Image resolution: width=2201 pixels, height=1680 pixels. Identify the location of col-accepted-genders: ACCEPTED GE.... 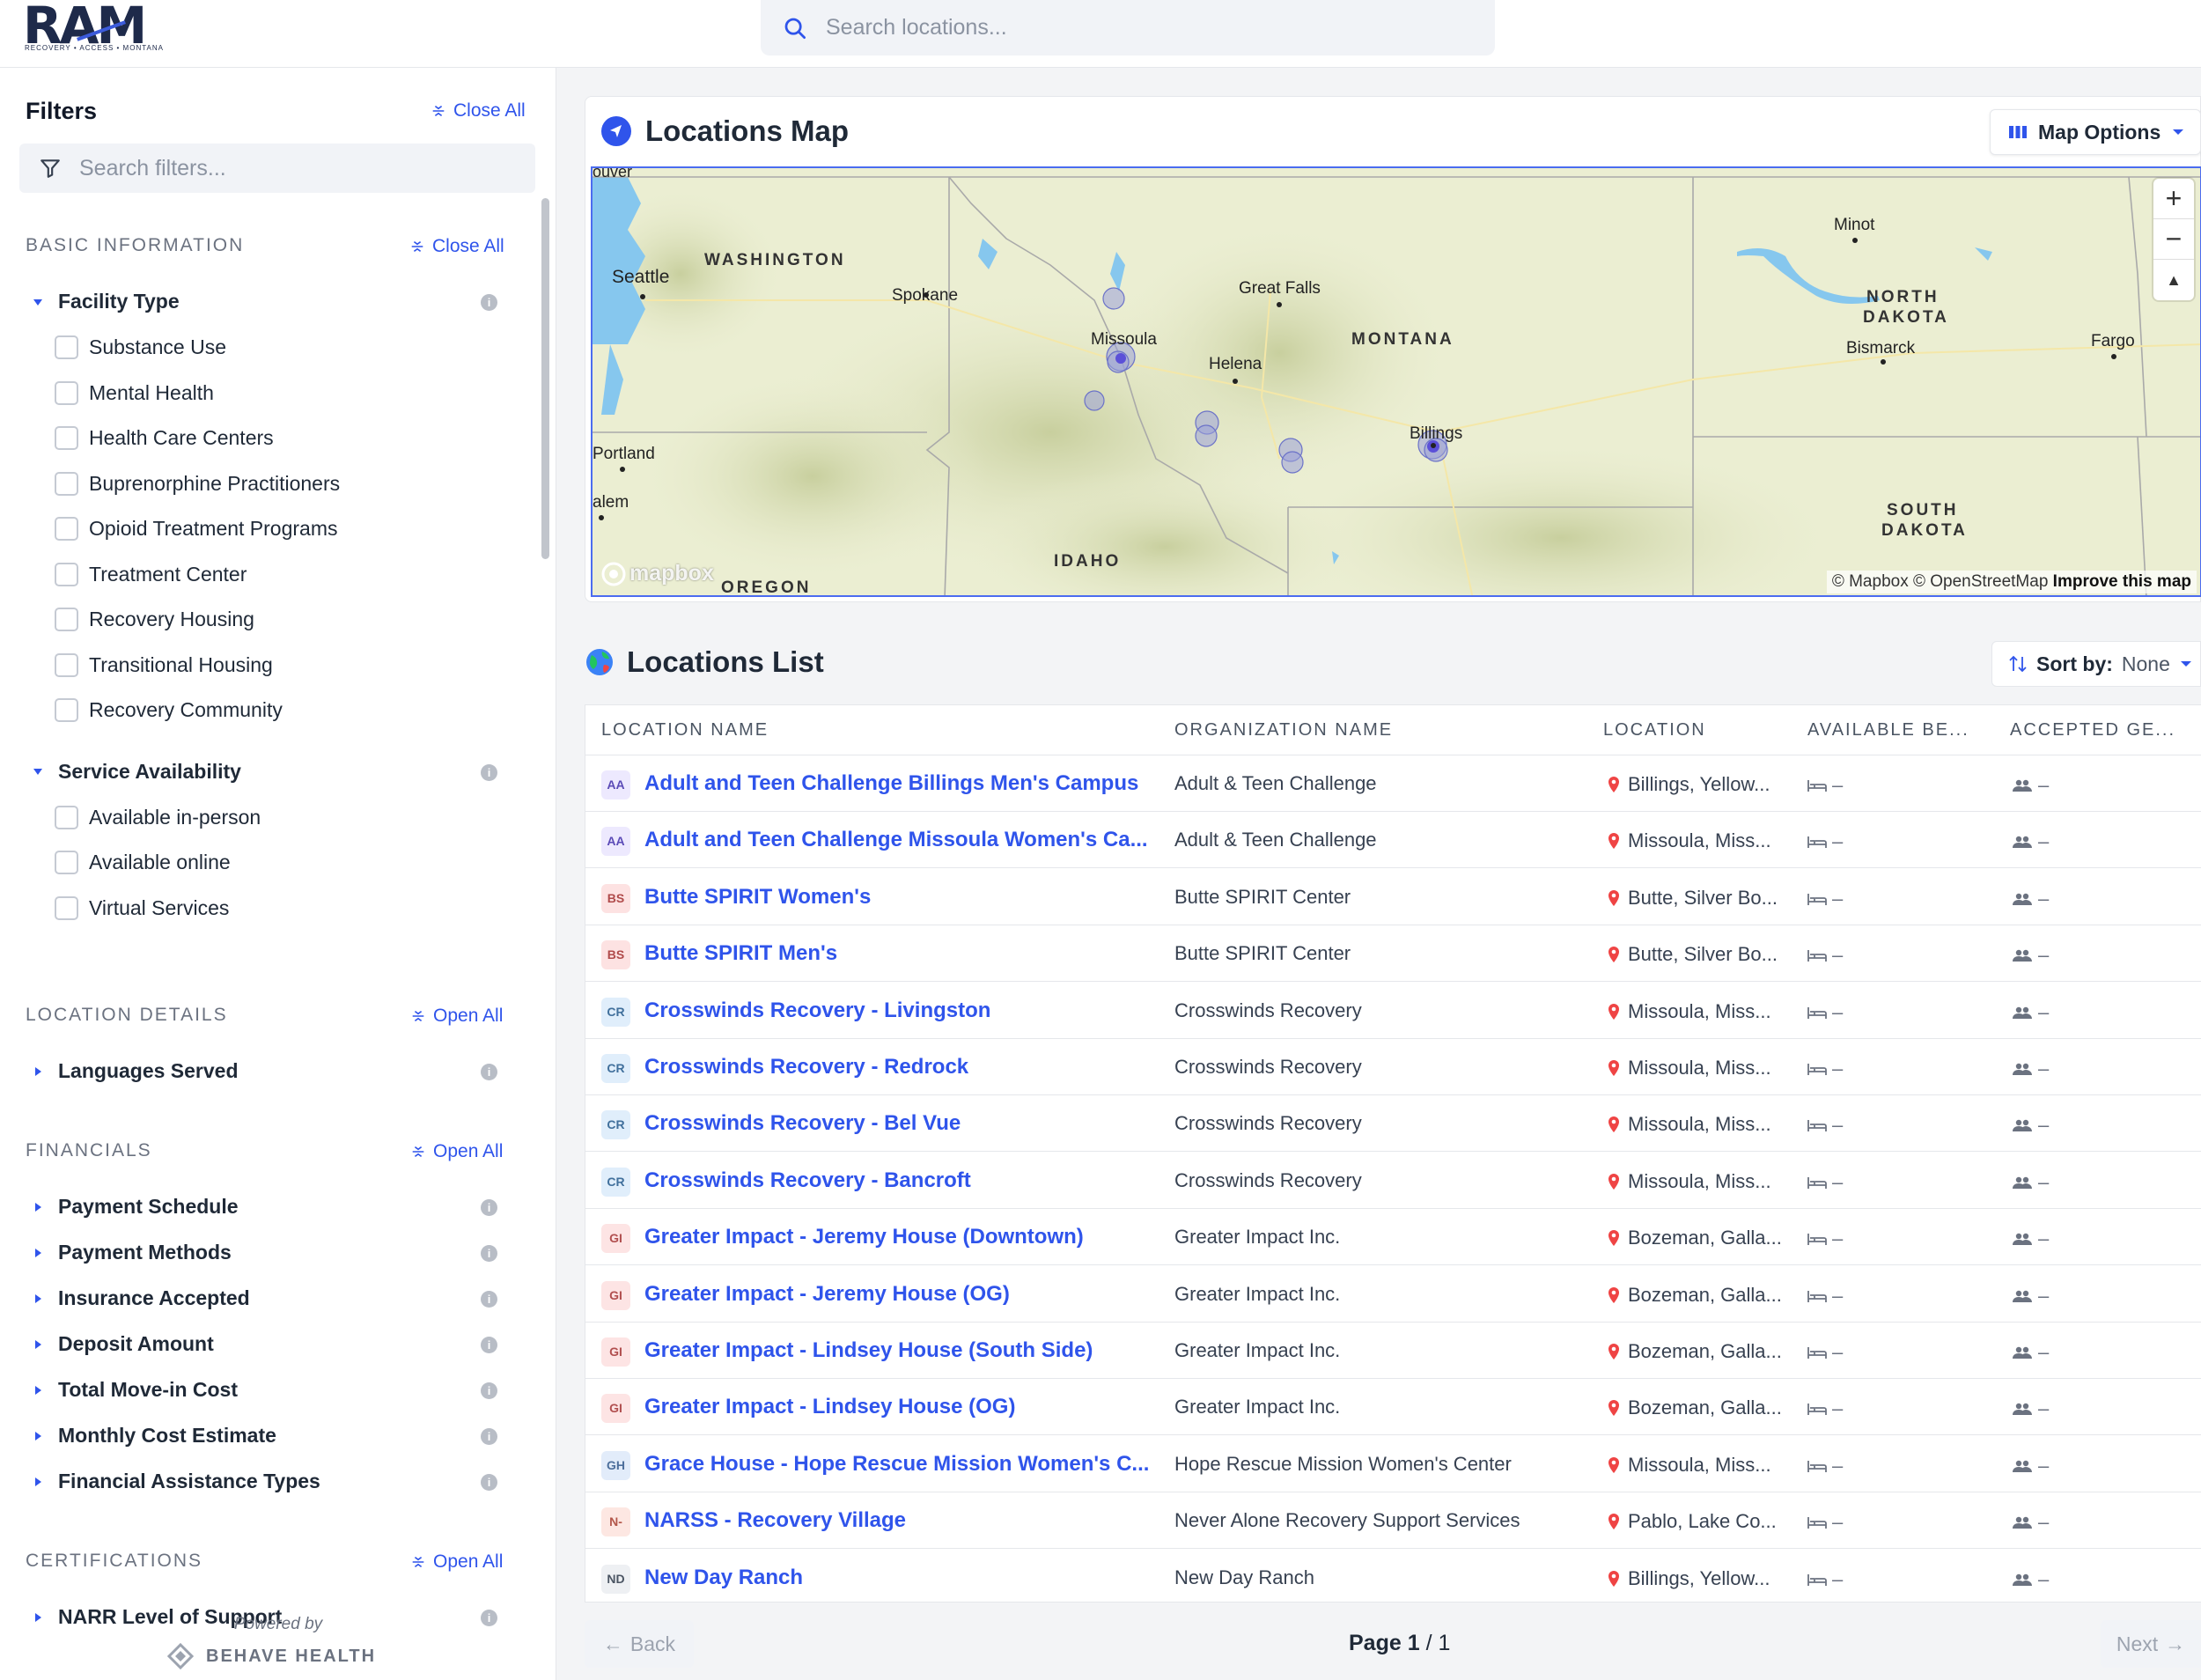
(2092, 730).